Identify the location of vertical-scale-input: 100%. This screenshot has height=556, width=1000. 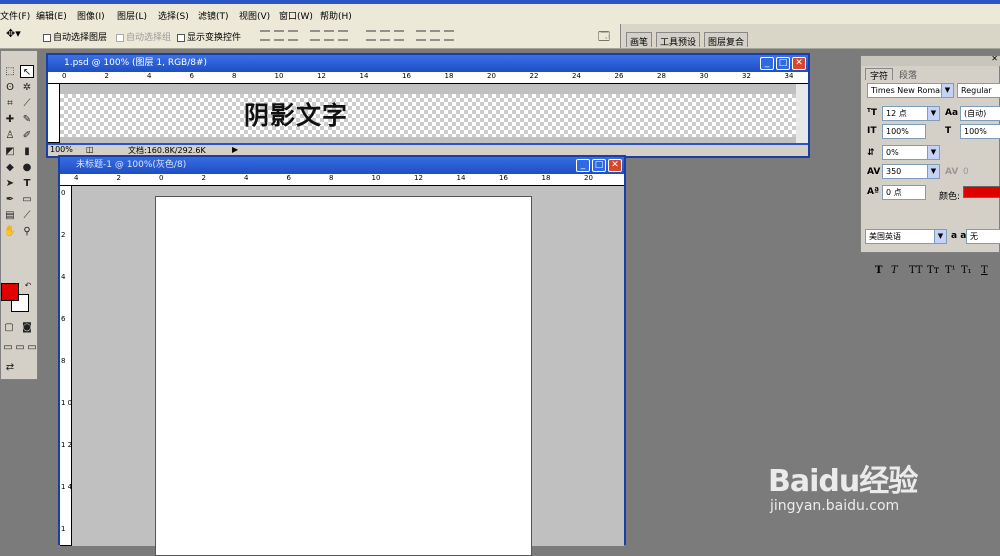
(904, 131).